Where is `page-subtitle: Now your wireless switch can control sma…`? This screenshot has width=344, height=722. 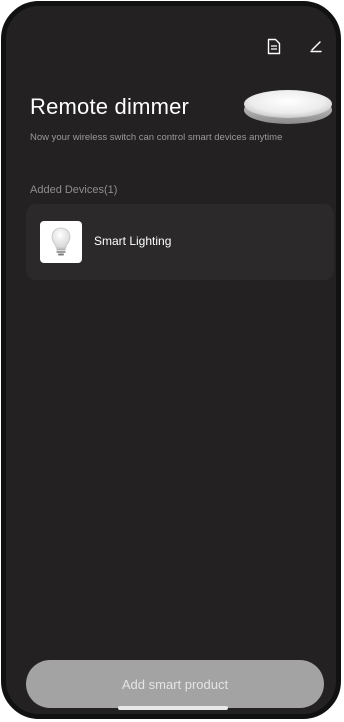 page-subtitle: Now your wireless switch can control sma… is located at coordinates (156, 137).